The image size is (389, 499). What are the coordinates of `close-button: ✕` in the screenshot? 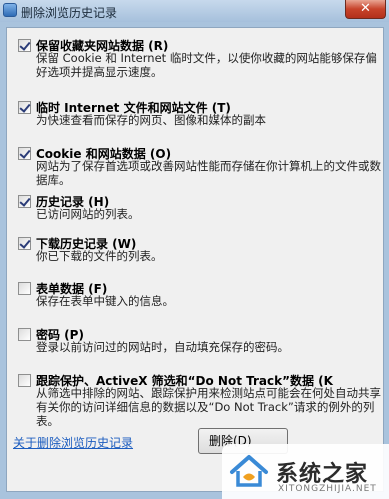 It's located at (365, 9).